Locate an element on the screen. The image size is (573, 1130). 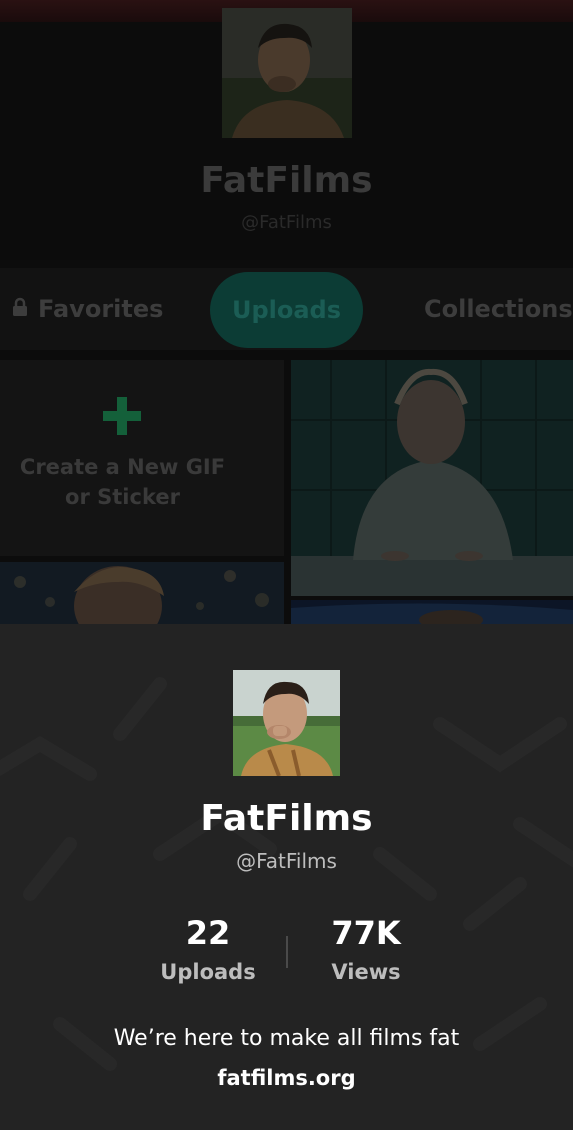
tab-uploads-label: Uploads is located at coordinates (286, 310).